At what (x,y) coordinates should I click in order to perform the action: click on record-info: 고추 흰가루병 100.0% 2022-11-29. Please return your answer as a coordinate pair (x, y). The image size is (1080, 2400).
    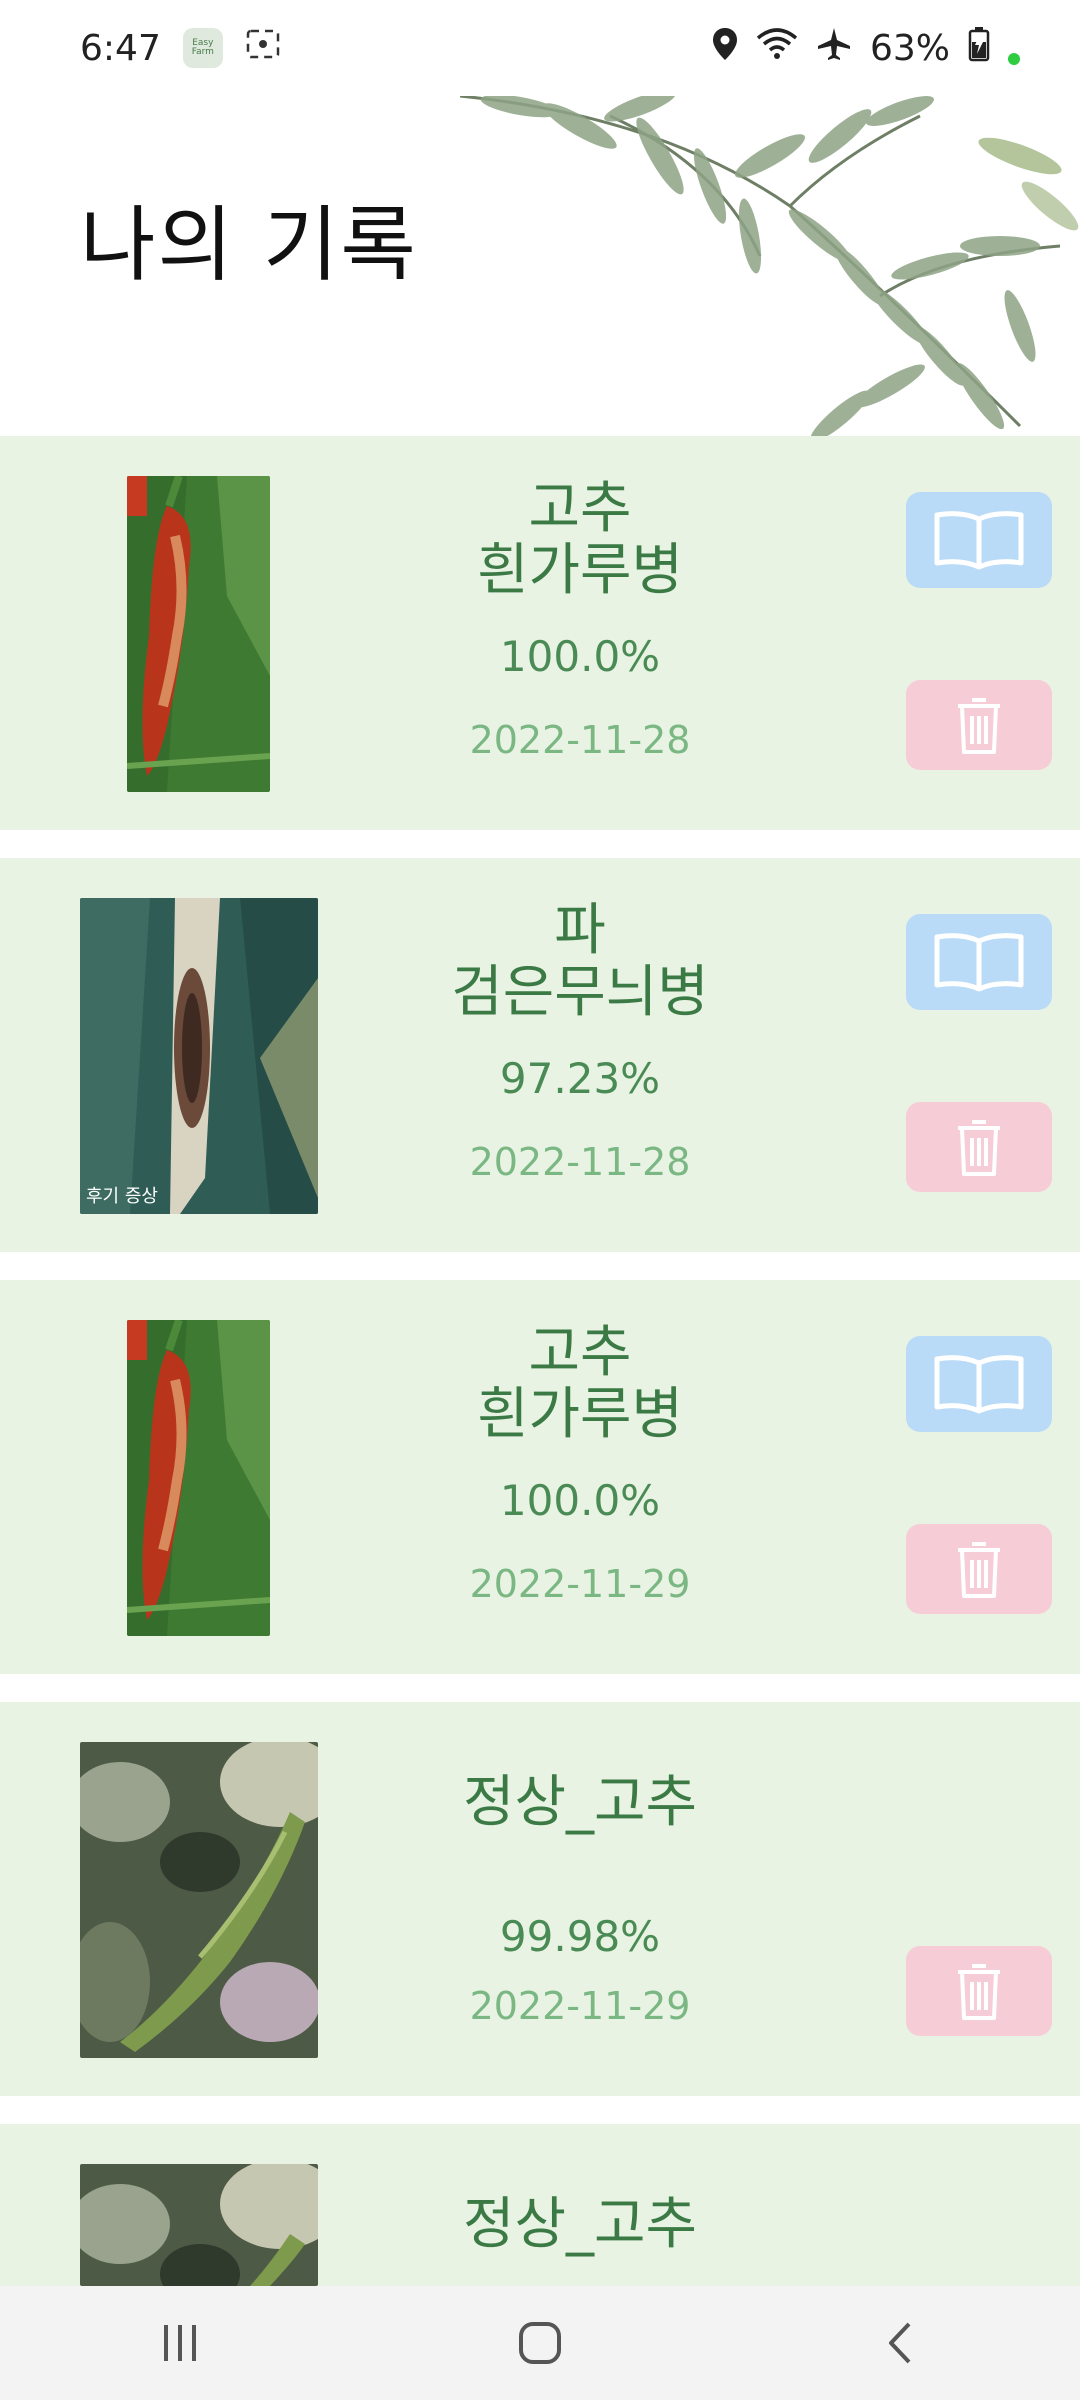
    Looking at the image, I should click on (580, 1477).